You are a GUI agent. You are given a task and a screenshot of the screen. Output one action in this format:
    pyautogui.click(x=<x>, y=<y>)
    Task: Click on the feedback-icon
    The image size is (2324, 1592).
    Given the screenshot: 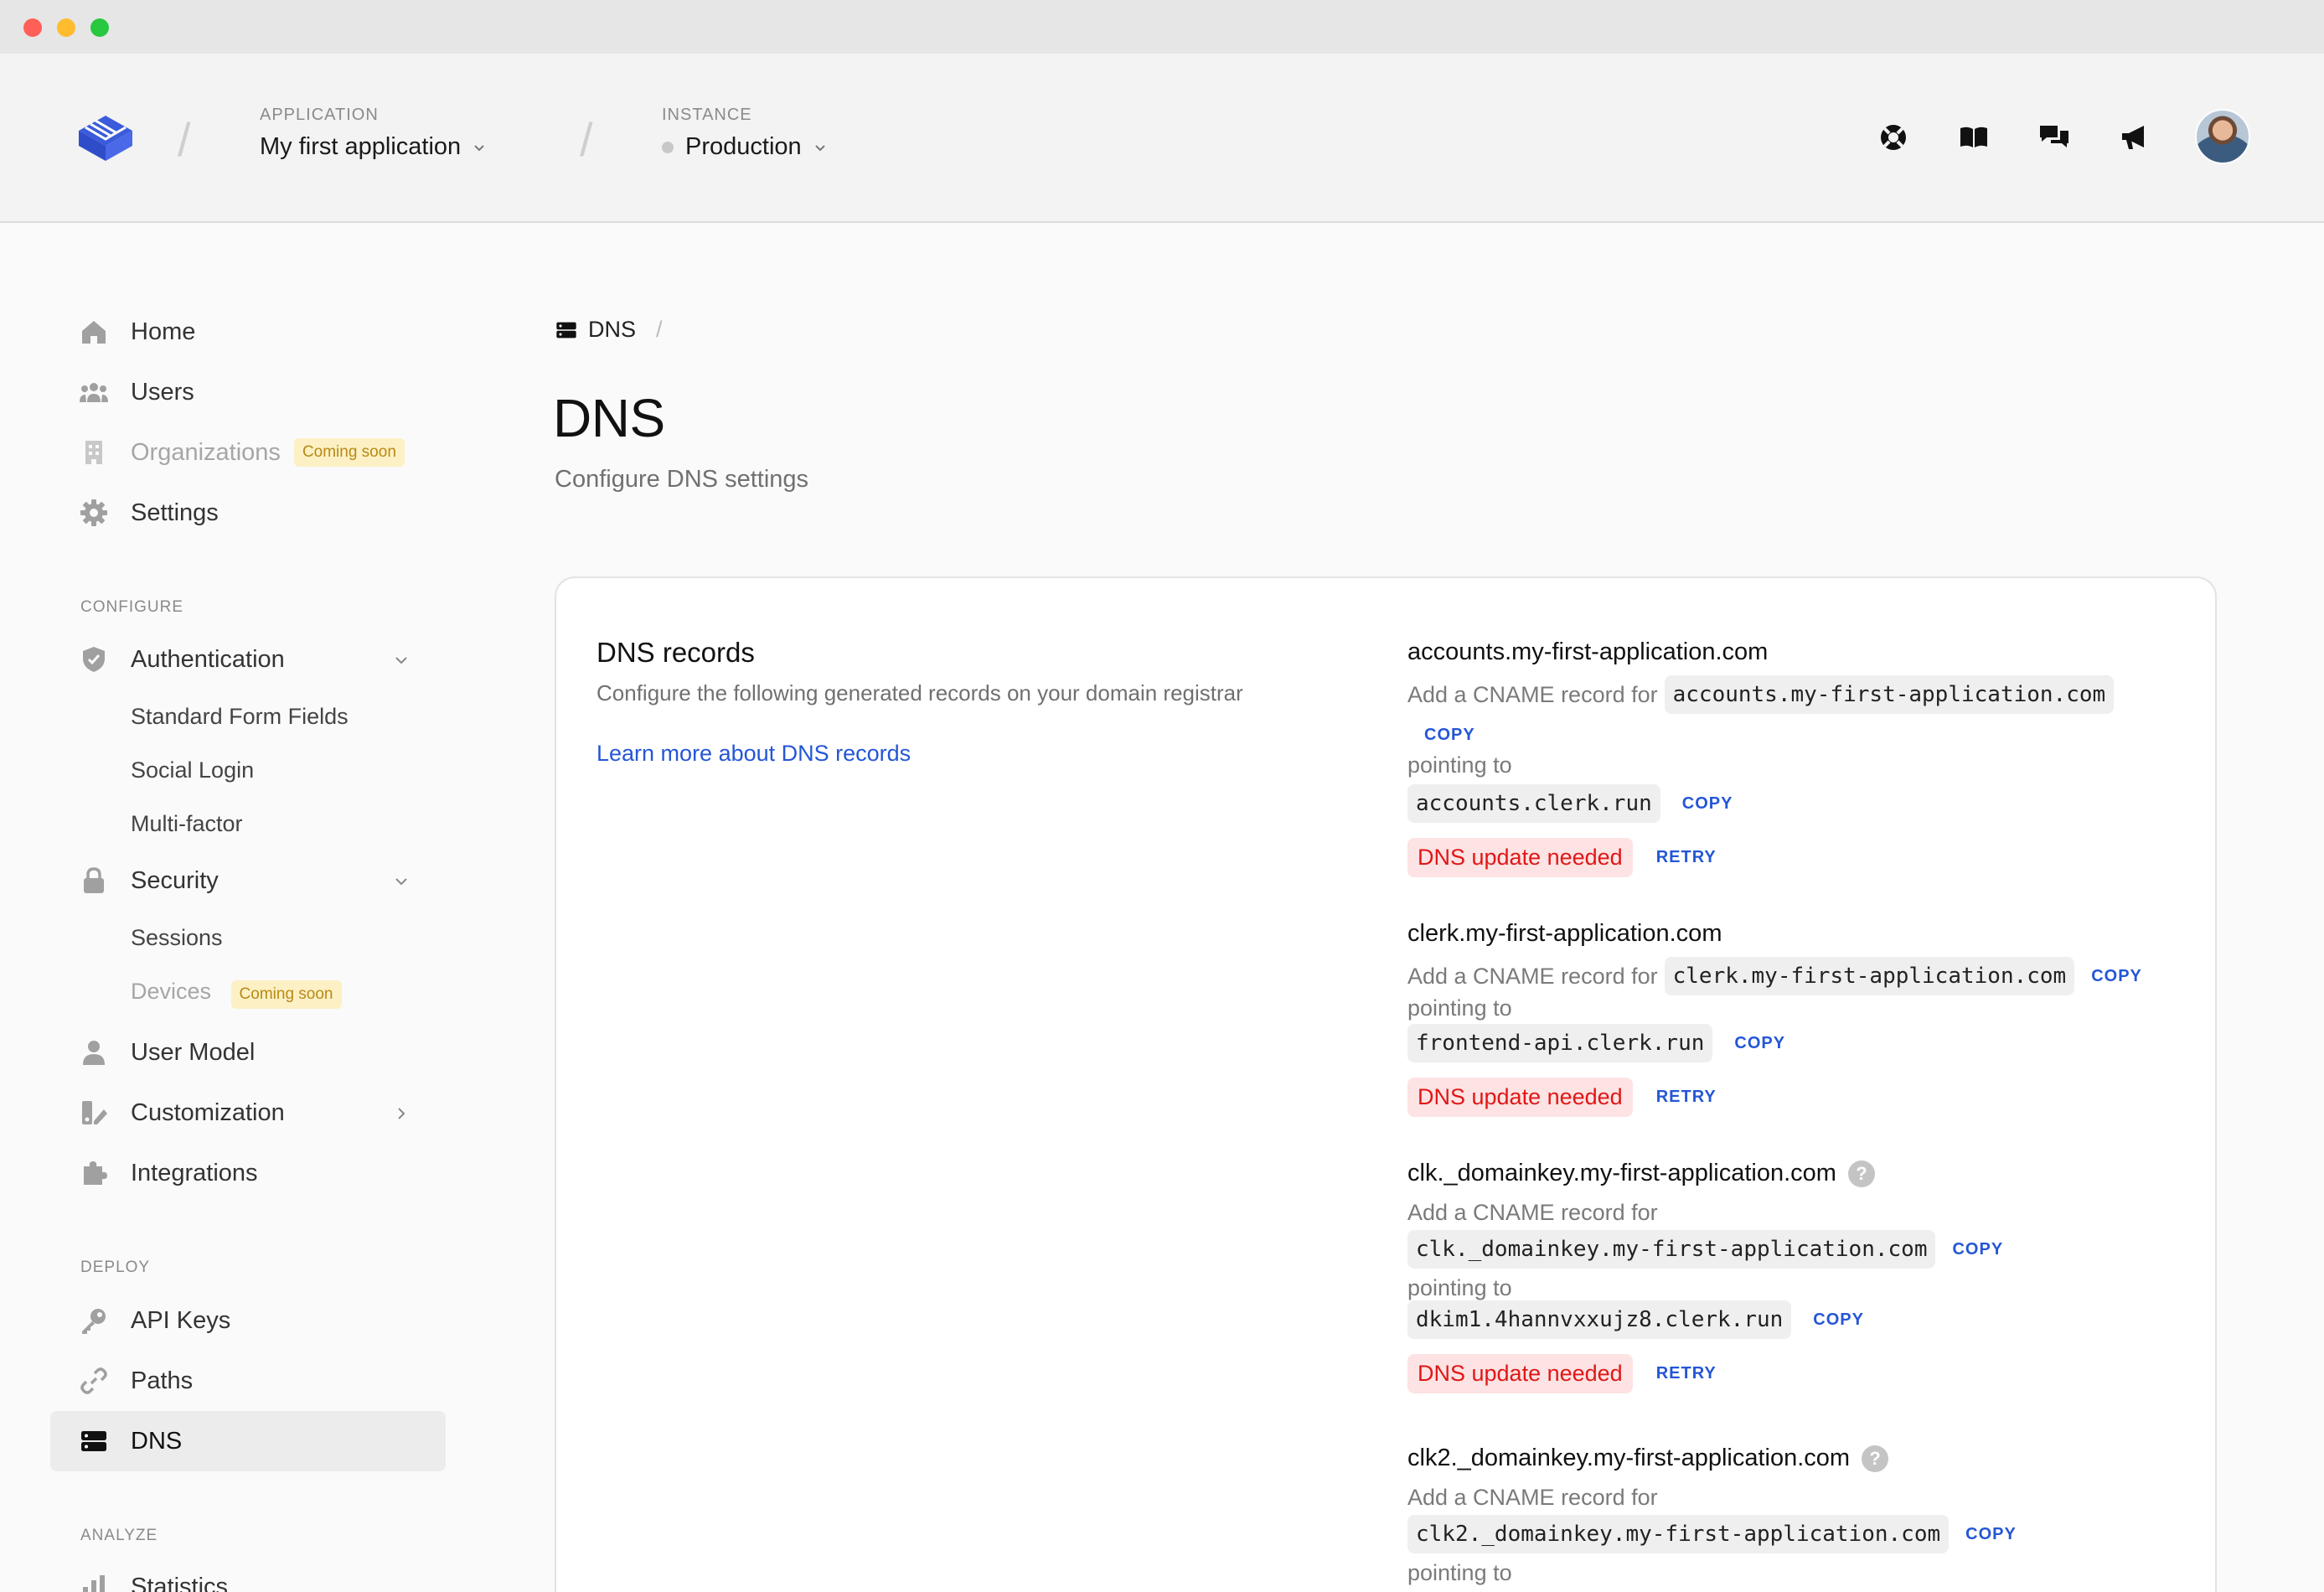 What is the action you would take?
    pyautogui.click(x=2054, y=137)
    